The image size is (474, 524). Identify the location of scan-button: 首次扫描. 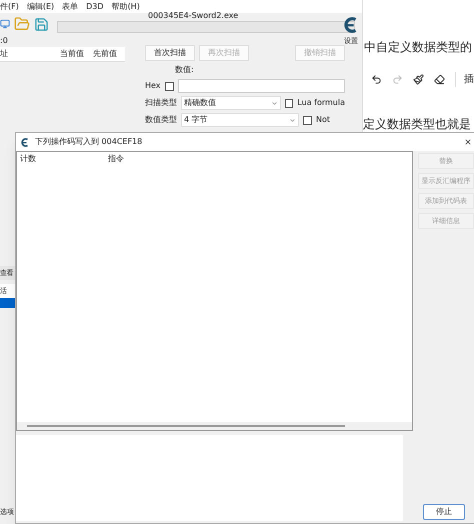
(170, 53).